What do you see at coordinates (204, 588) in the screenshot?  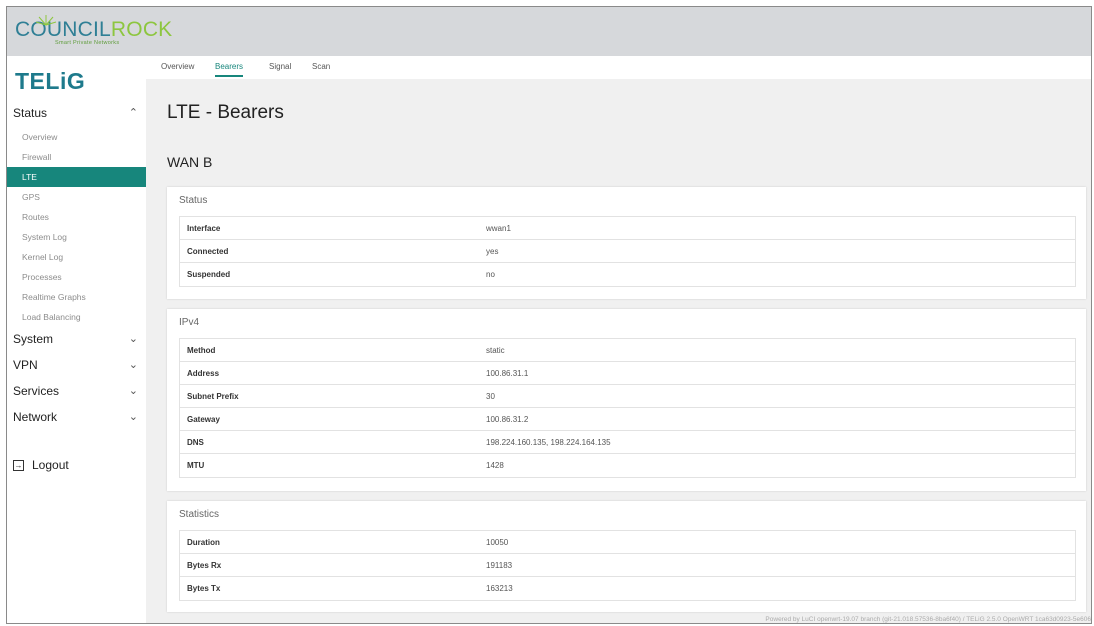 I see `row-key: Bytes Tx` at bounding box center [204, 588].